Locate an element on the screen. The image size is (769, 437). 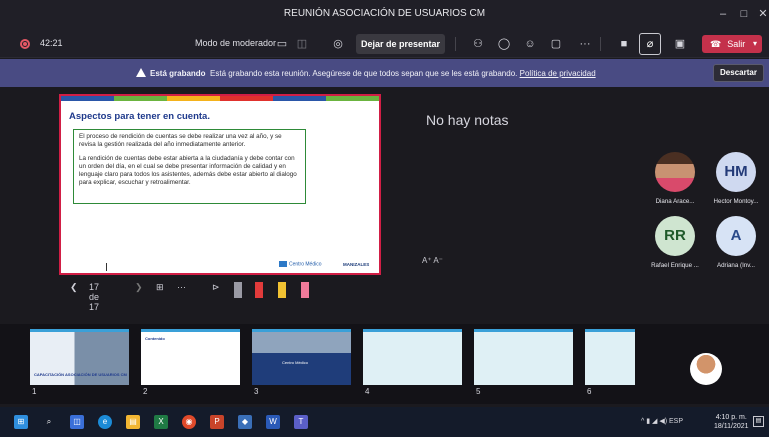
clock-date: 18/11/2021 is located at coordinates (731, 426).